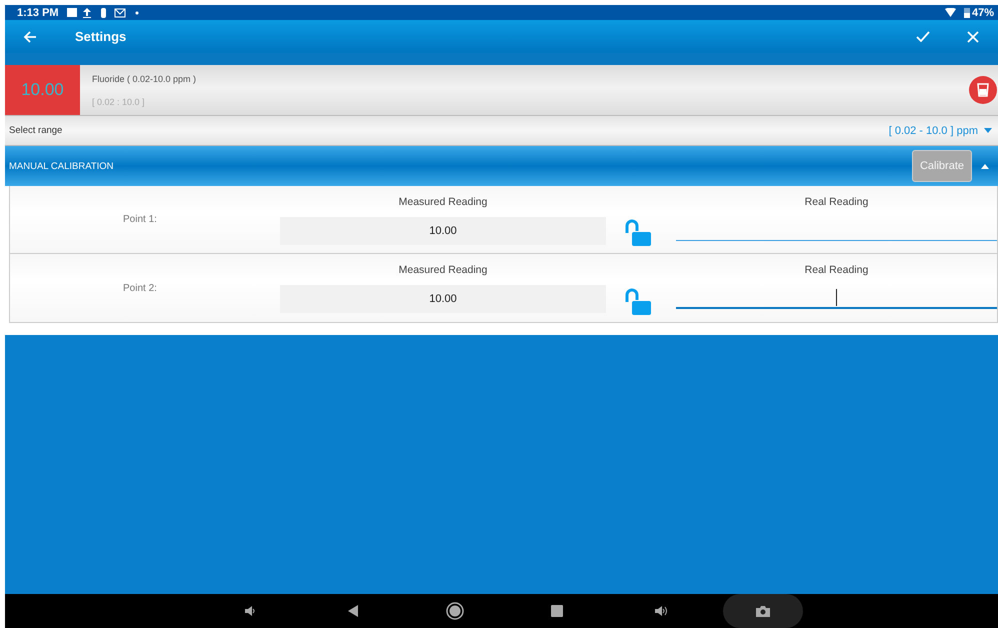 The height and width of the screenshot is (628, 998). What do you see at coordinates (42, 90) in the screenshot?
I see `reading-value: 10.00` at bounding box center [42, 90].